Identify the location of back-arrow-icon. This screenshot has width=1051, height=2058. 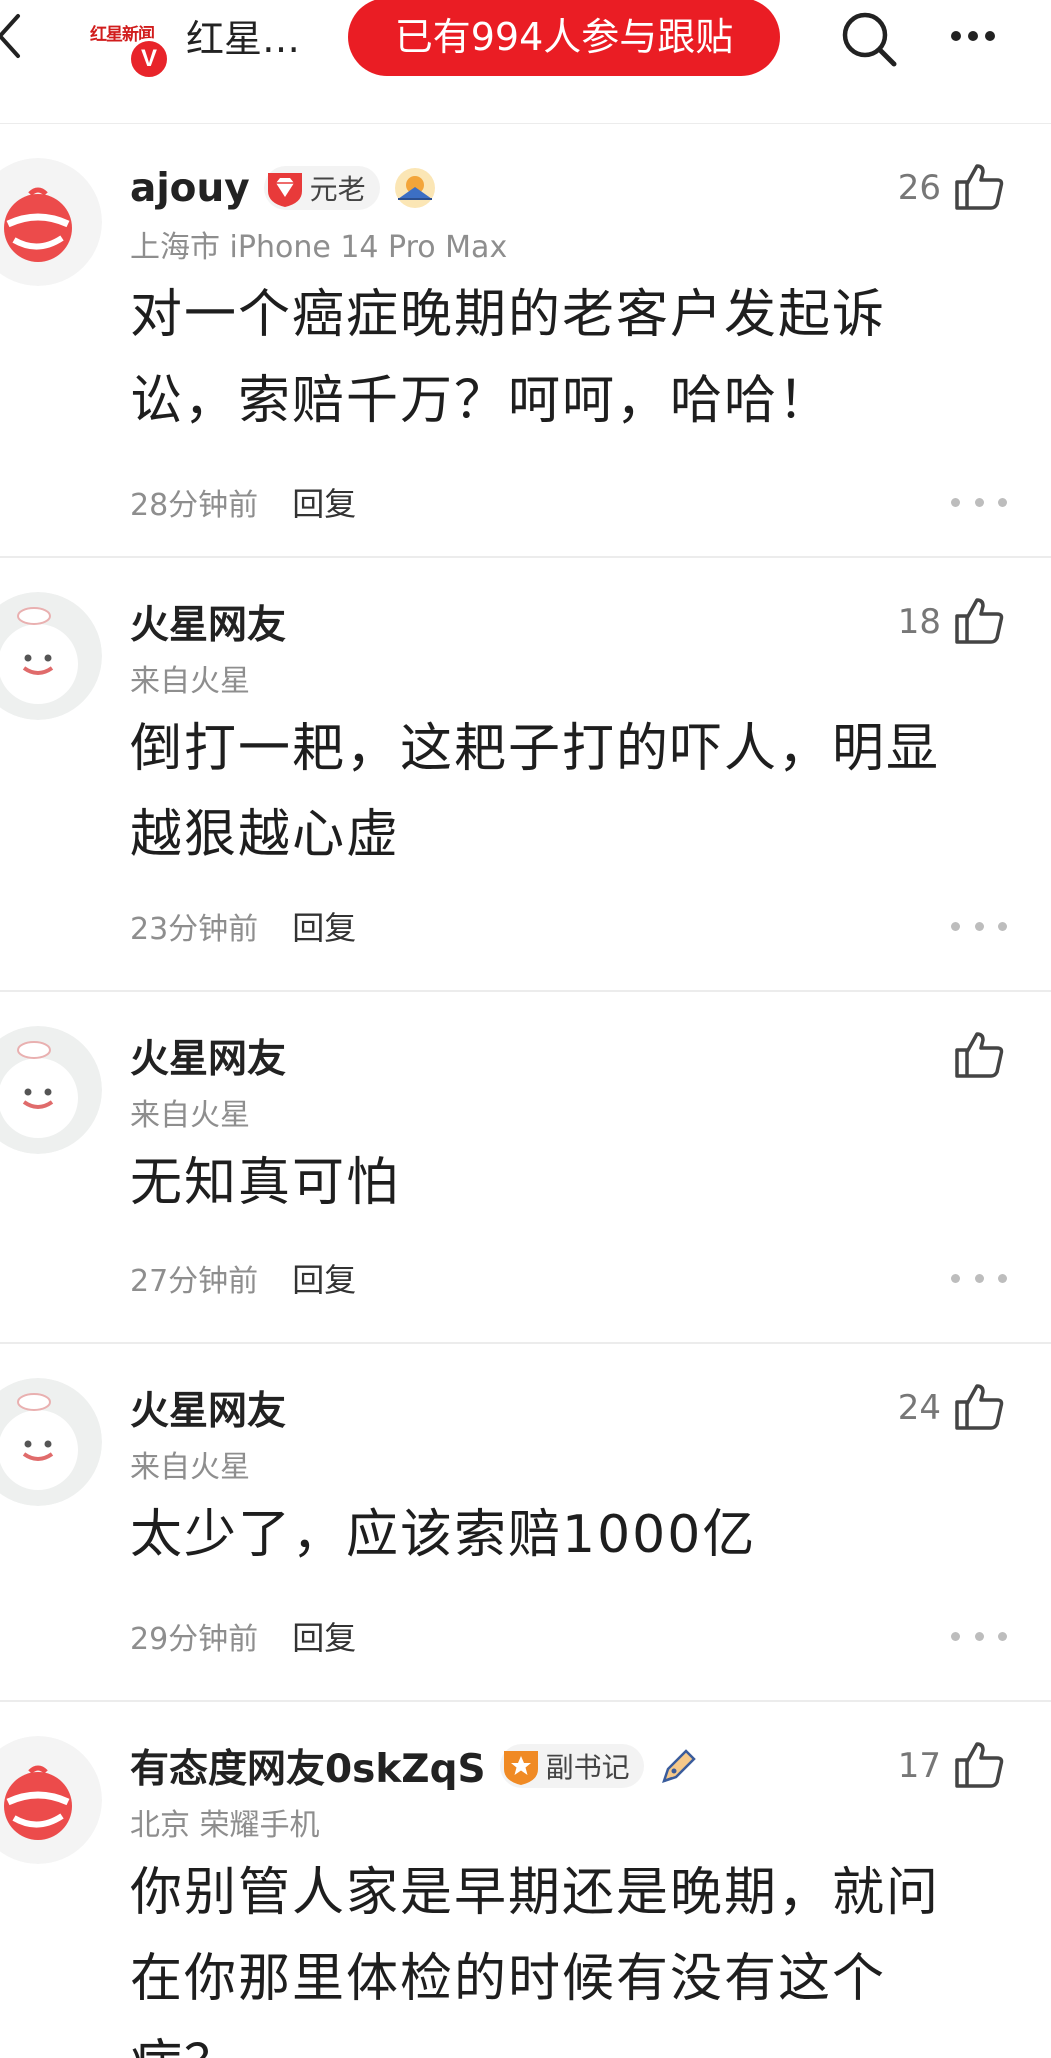
(18, 40).